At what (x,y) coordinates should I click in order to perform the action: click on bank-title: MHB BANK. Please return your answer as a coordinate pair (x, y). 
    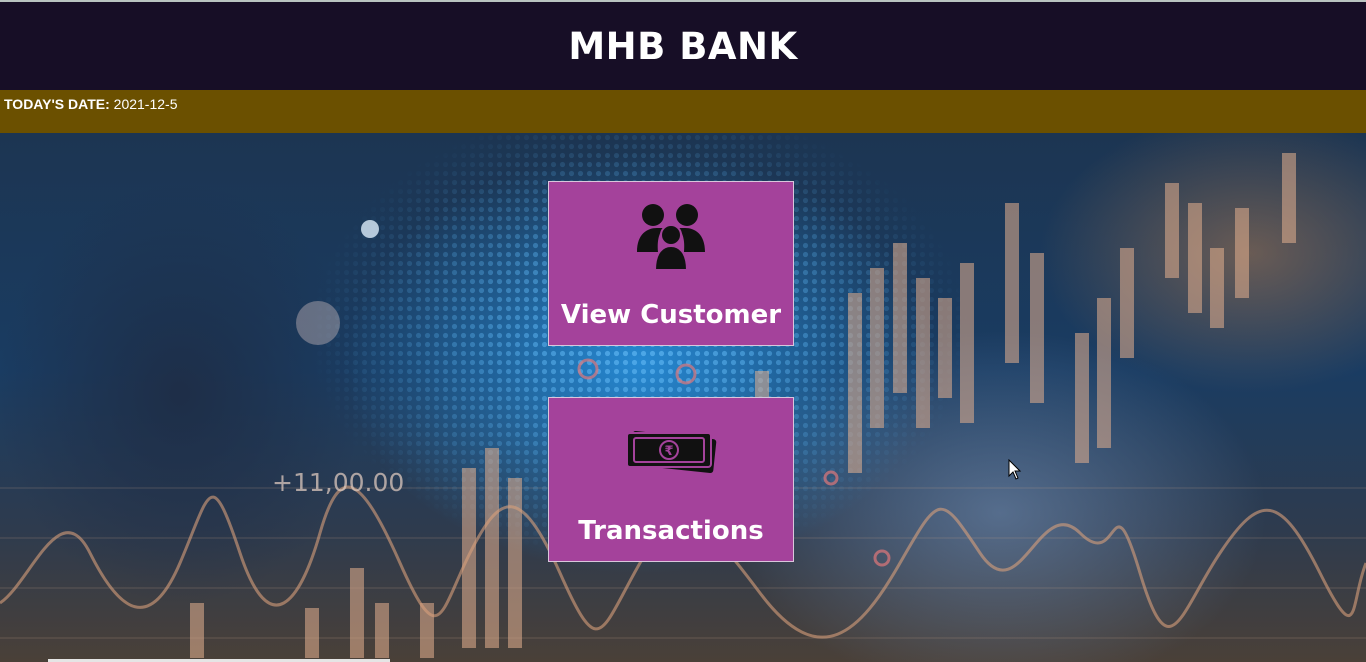
    Looking at the image, I should click on (683, 46).